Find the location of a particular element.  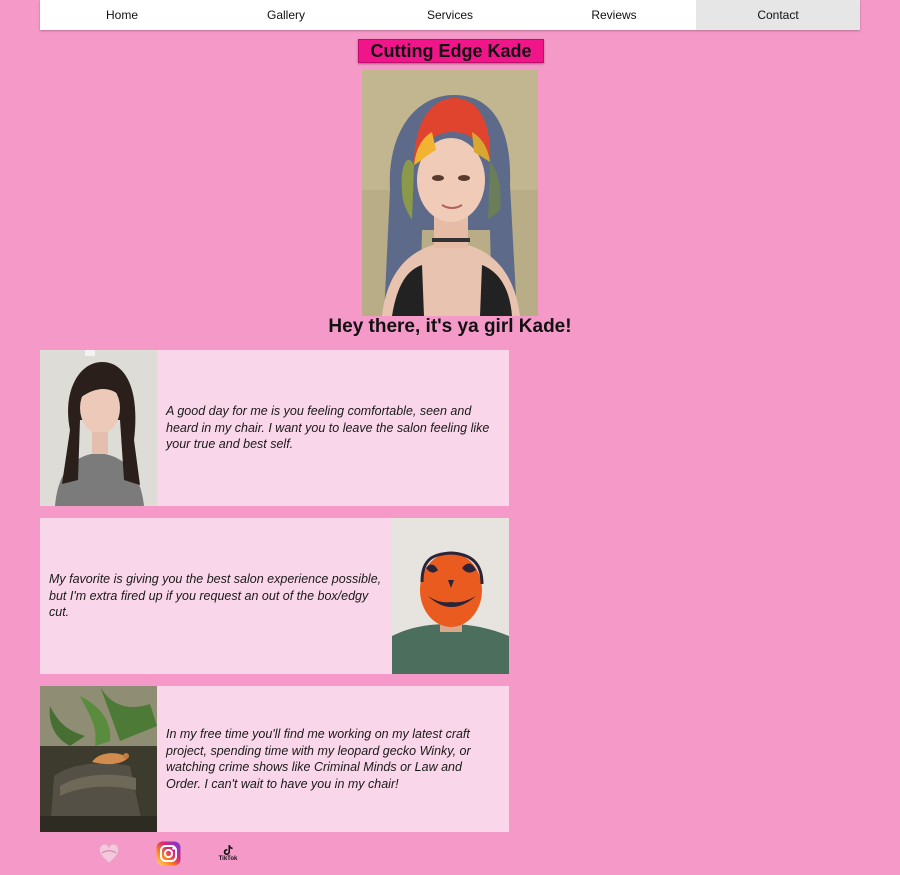

instagram-icon is located at coordinates (168, 853).